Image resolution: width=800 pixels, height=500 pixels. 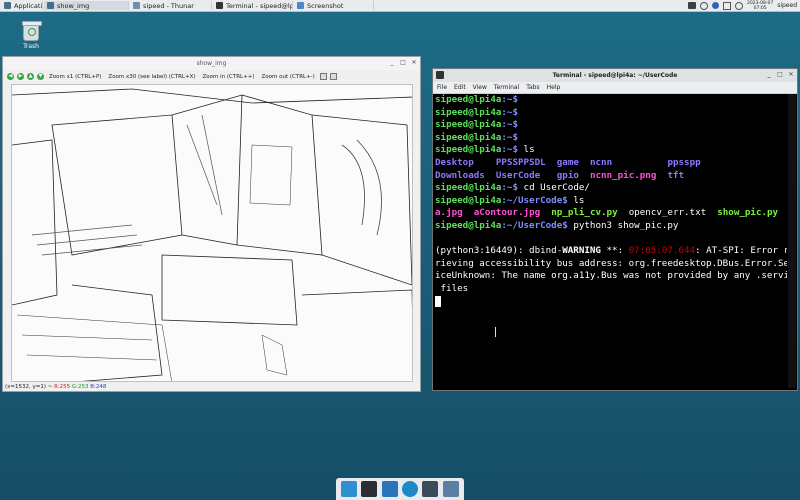 I want to click on menu-tabs: Tabs, so click(x=532, y=87).